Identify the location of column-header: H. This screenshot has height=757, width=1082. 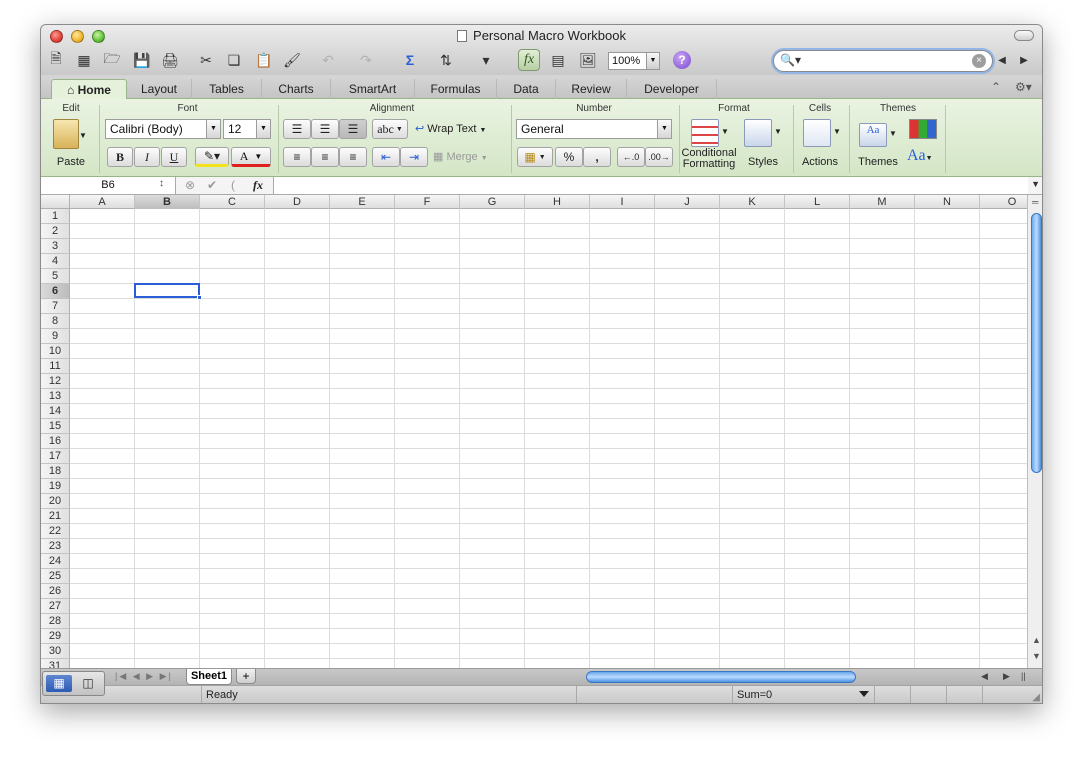
(557, 202).